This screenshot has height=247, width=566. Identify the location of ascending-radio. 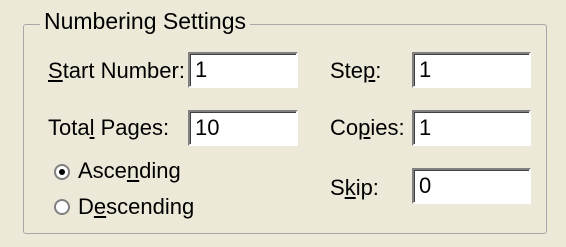
(62, 172).